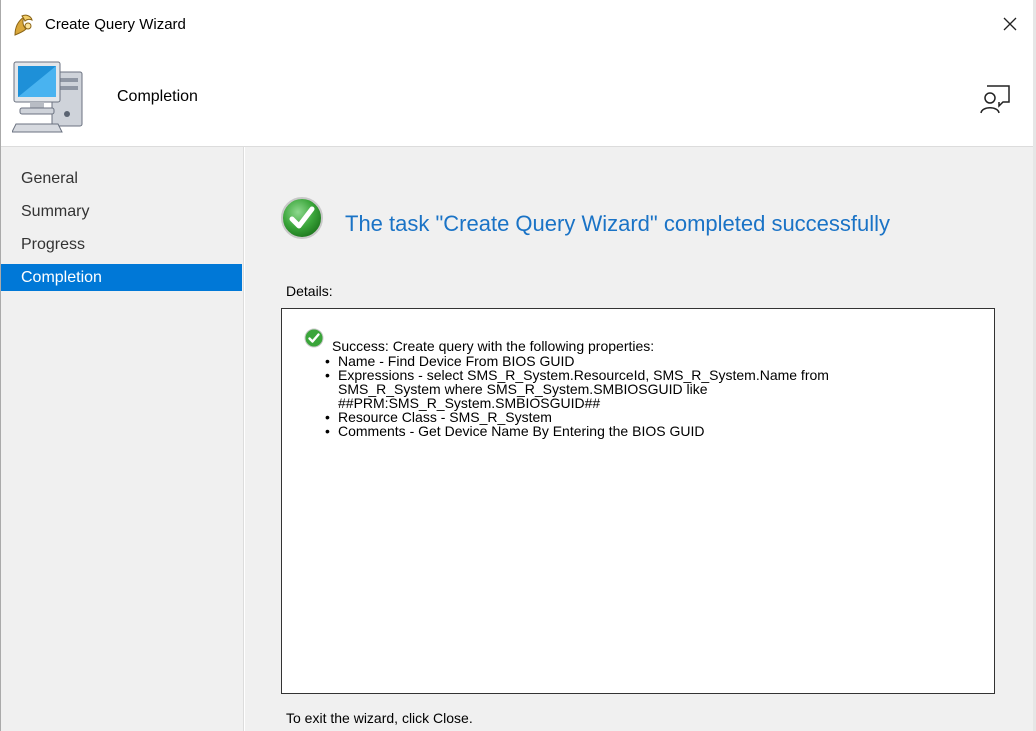  Describe the element at coordinates (302, 218) in the screenshot. I see `success-check-icon` at that location.